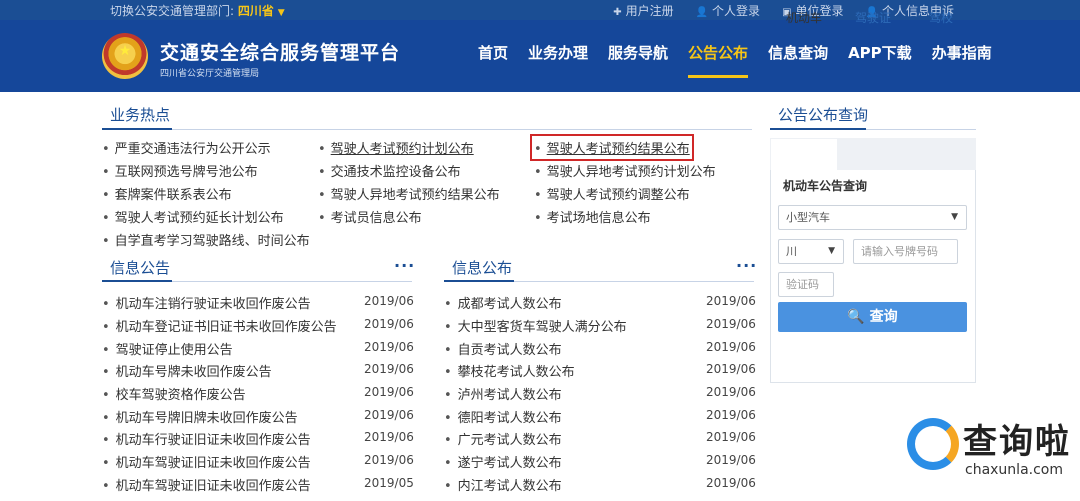 The width and height of the screenshot is (1080, 501). I want to click on hotspot-item: • 驾驶人考试预约延长计划公布, so click(193, 216).